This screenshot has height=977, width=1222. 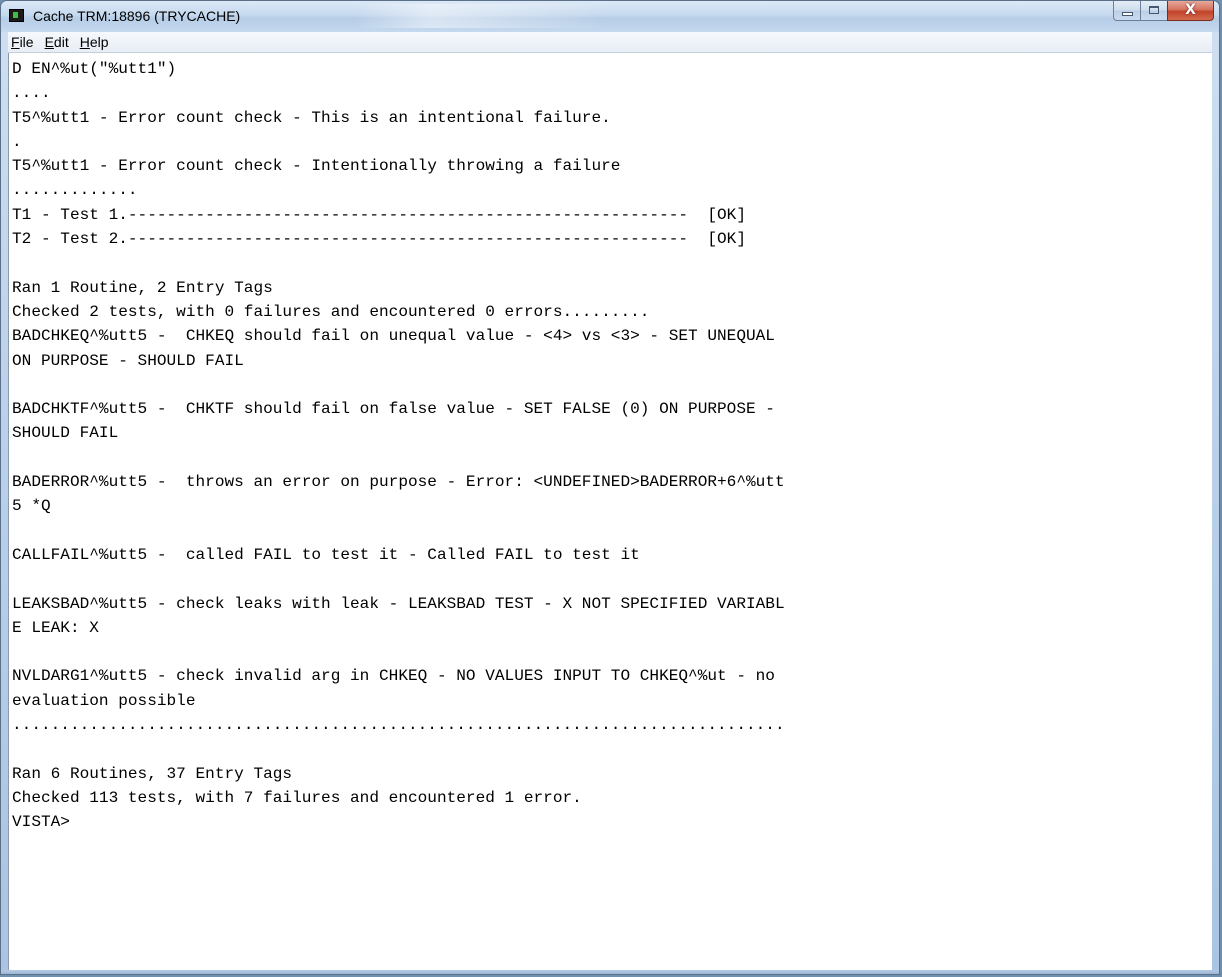 What do you see at coordinates (1126, 11) in the screenshot?
I see `minimize-button` at bounding box center [1126, 11].